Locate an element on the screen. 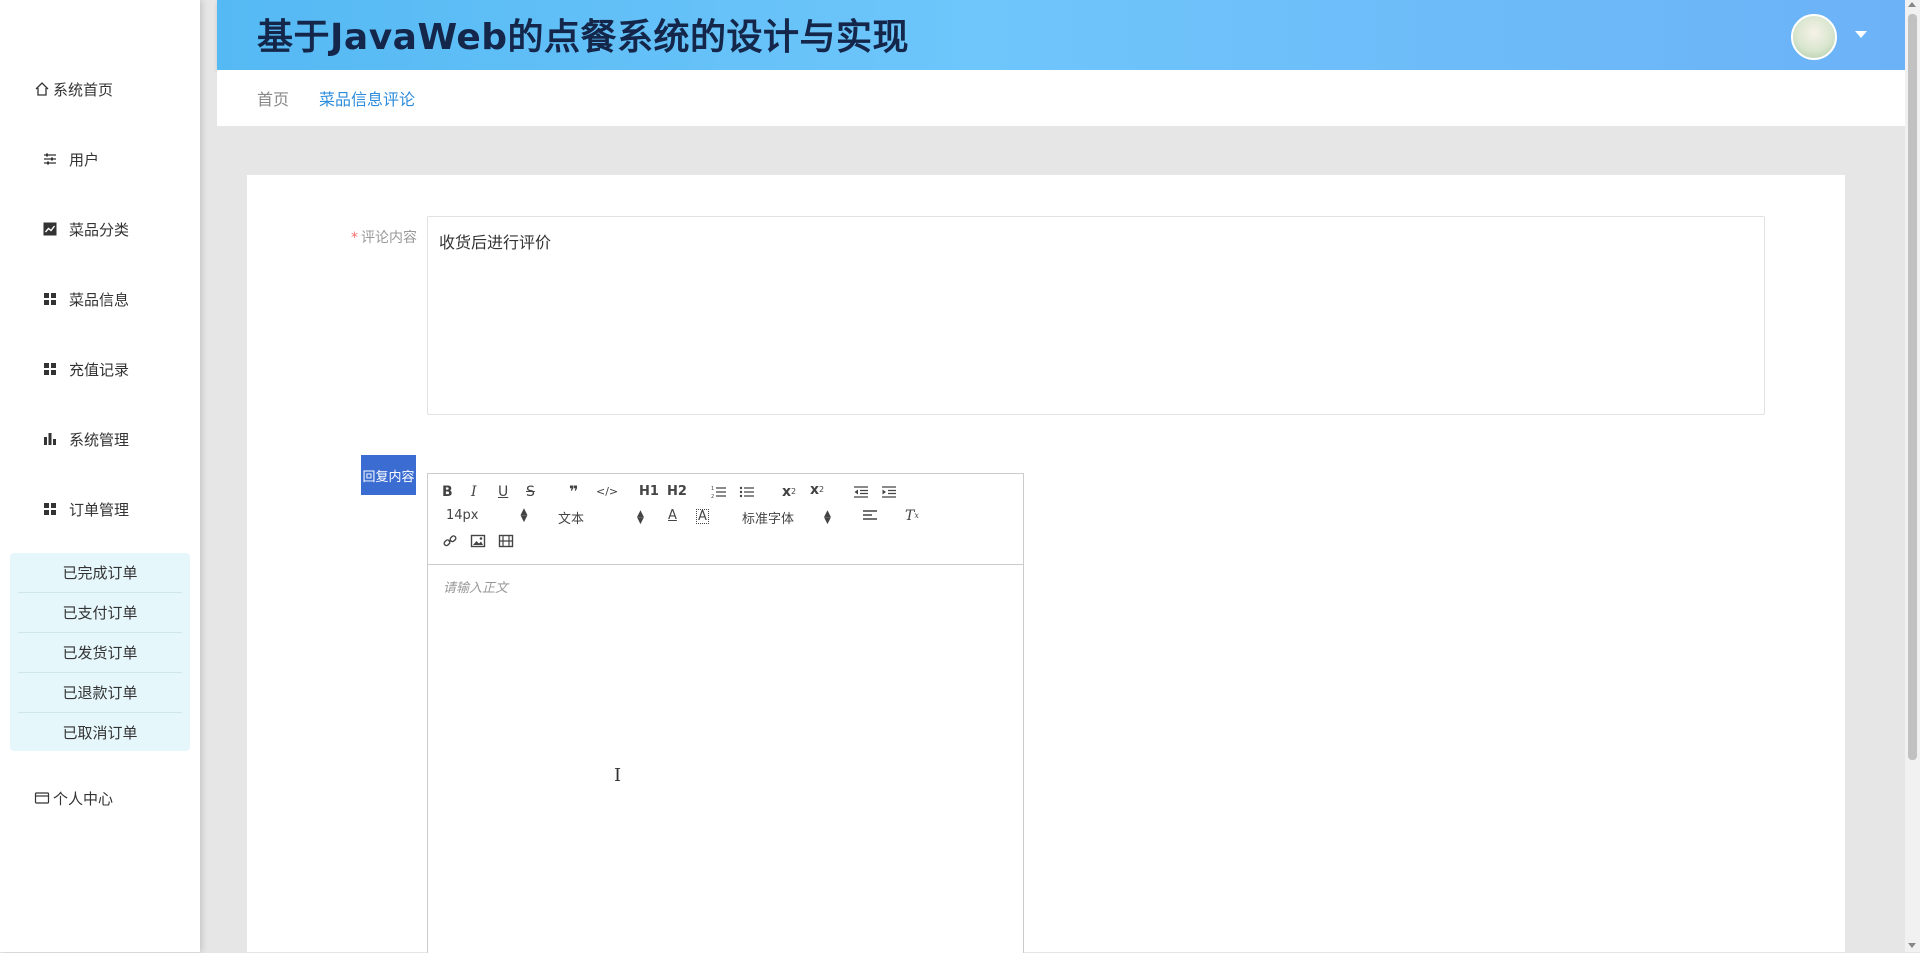  svg-text: 2 is located at coordinates (712, 496).